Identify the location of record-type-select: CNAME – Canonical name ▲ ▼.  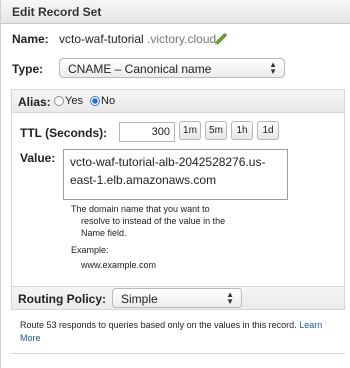
(172, 68).